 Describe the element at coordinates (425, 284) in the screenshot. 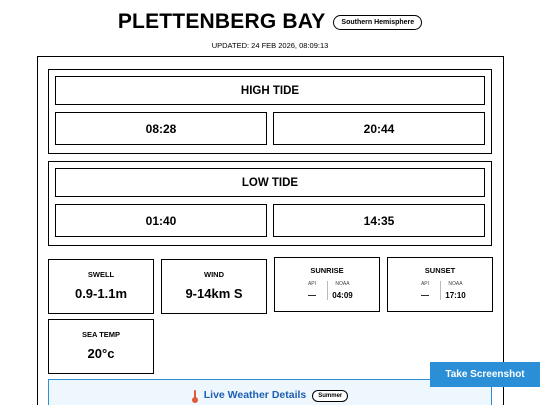

I see `sunset-api-label: API` at that location.